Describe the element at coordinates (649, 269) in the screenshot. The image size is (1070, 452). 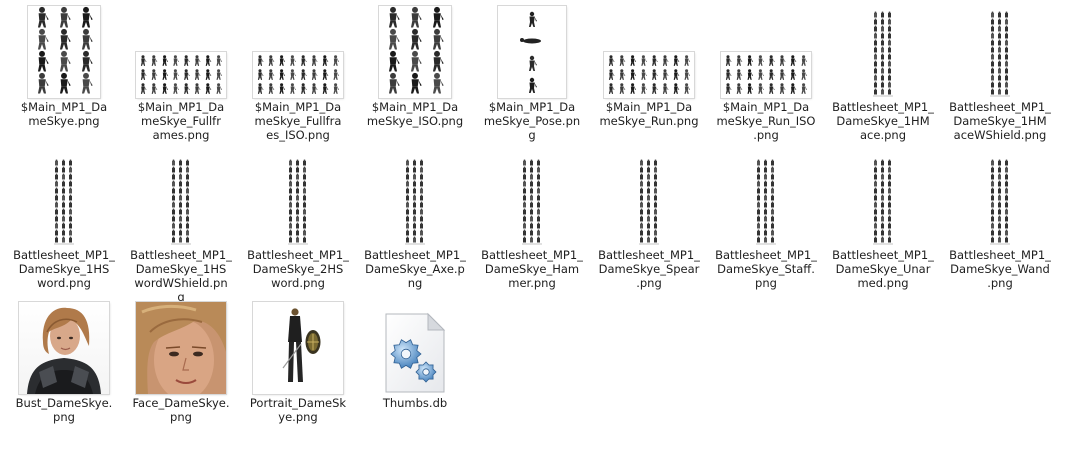
I see `file-name-label: Battlesheet_MP1_ DameSkye_Spear .png` at that location.